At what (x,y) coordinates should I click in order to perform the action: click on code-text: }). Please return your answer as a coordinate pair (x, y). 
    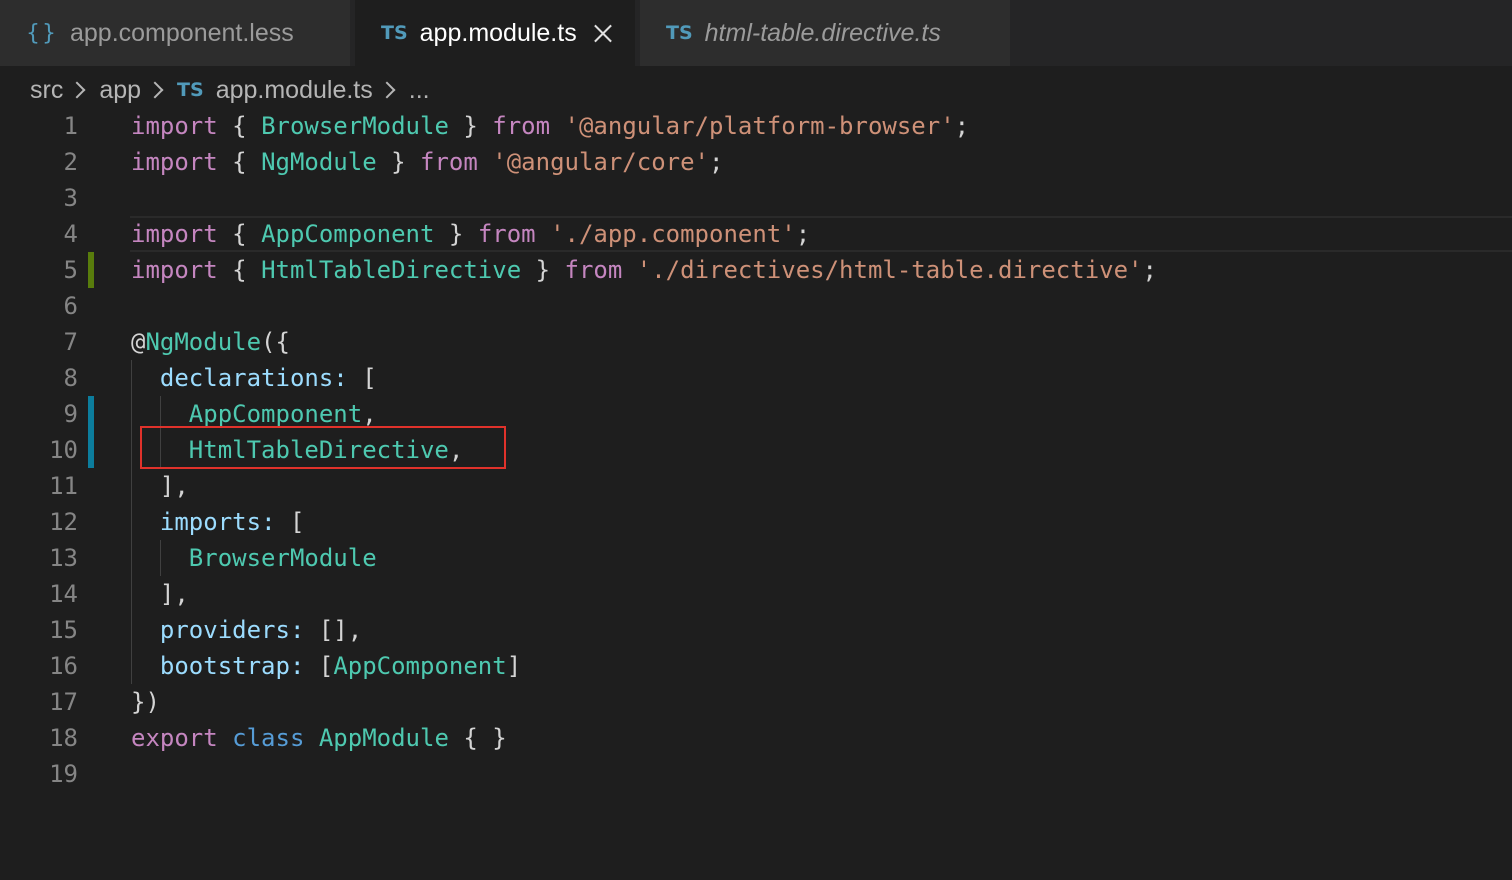
    Looking at the image, I should click on (145, 702).